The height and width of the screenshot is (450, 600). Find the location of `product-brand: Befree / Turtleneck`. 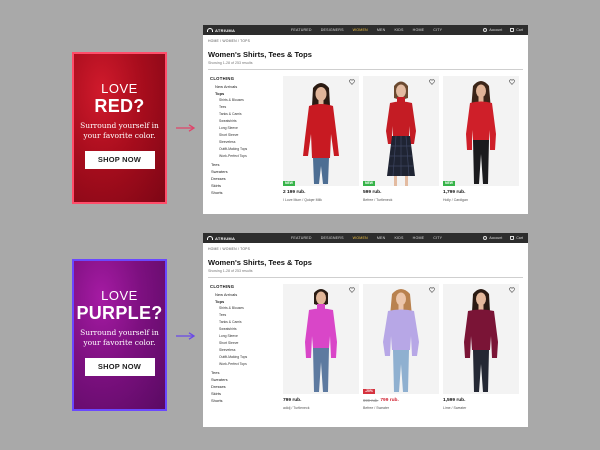

product-brand: Befree / Turtleneck is located at coordinates (401, 200).